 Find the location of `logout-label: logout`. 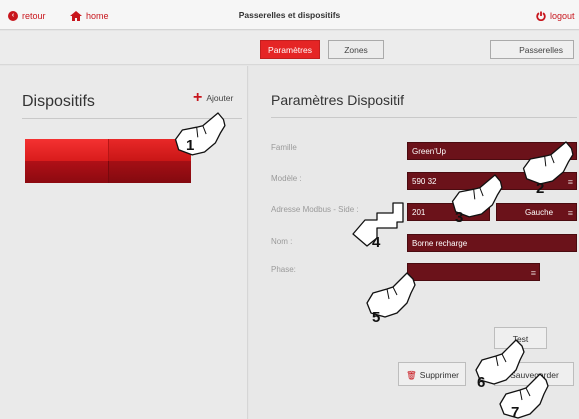

logout-label: logout is located at coordinates (562, 16).